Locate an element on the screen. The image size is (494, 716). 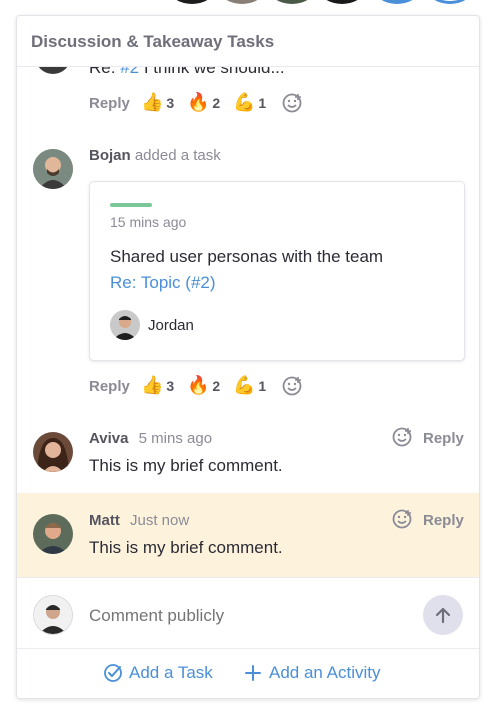
author-name: Bojan is located at coordinates (110, 155).